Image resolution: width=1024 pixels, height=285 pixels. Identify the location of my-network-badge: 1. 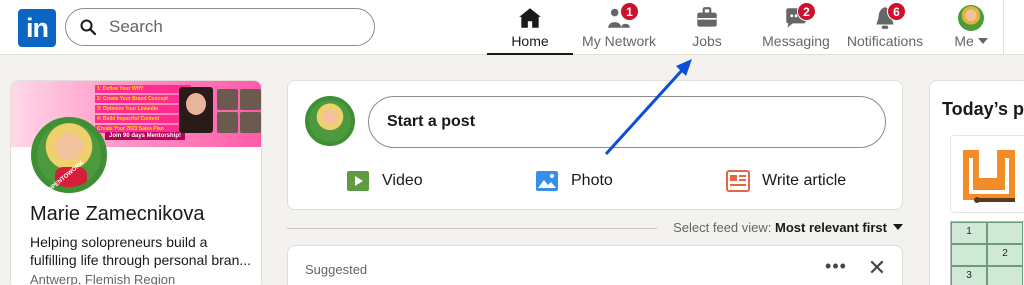
(629, 11).